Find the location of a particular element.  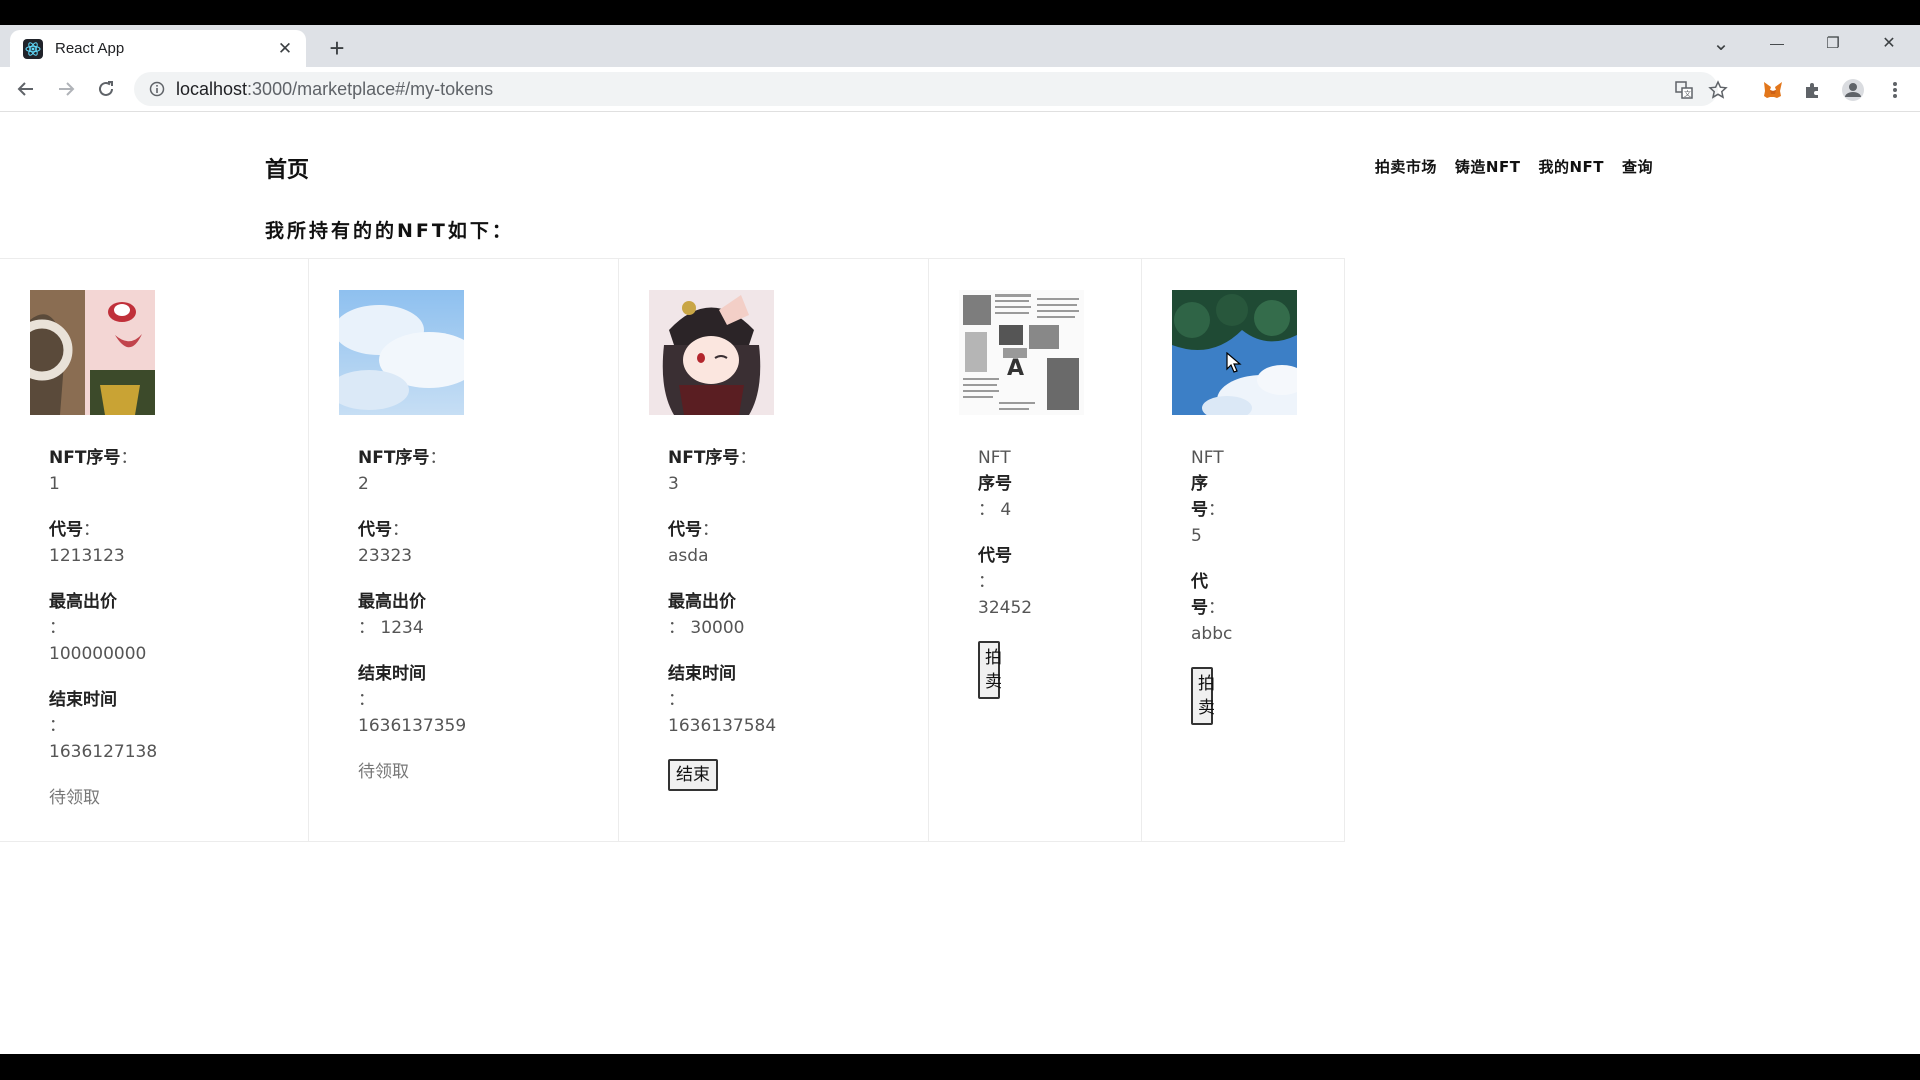

translate-icon: 文 is located at coordinates (1684, 90).